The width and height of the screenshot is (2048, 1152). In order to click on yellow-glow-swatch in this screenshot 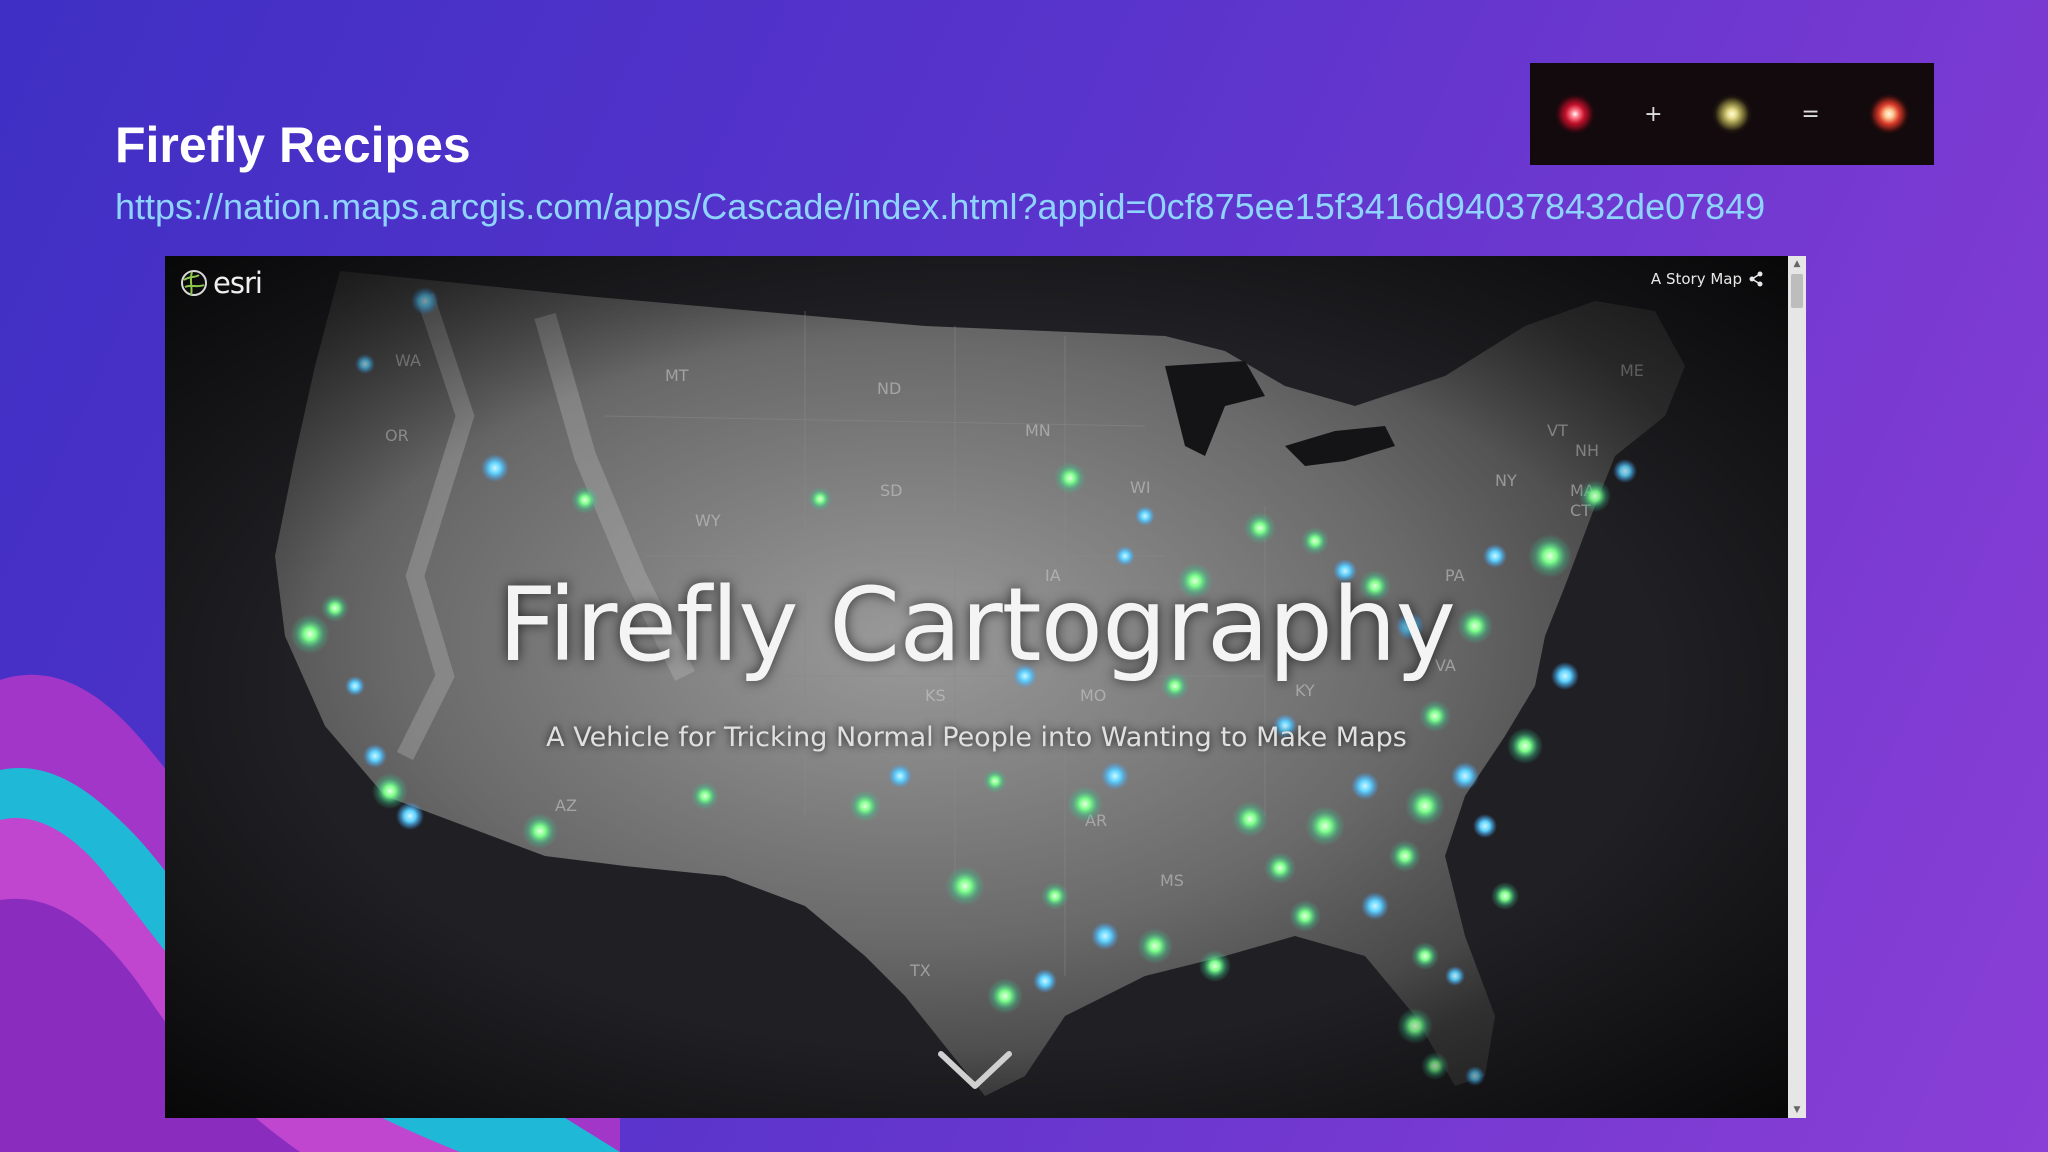, I will do `click(1731, 114)`.